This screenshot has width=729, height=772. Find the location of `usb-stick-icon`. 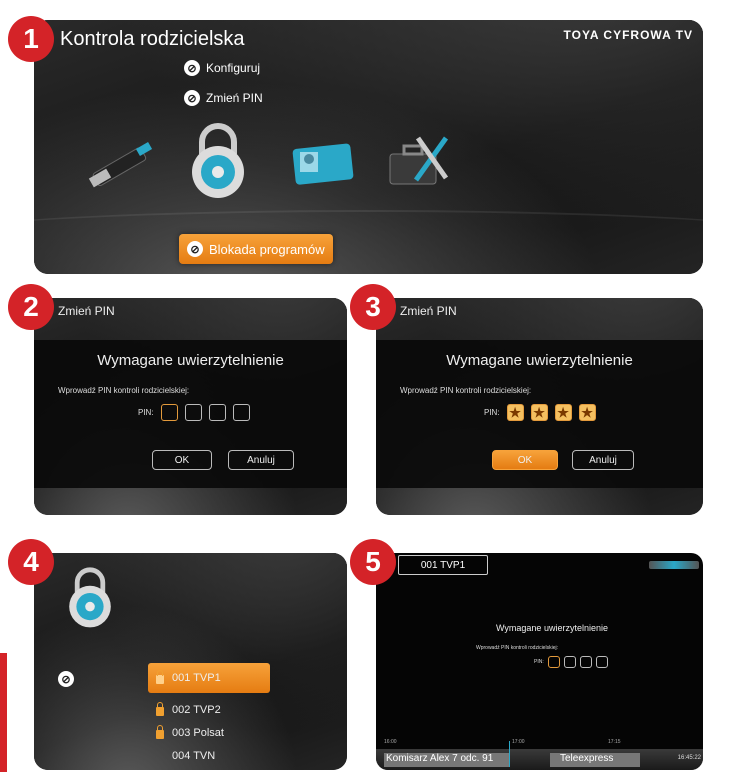

usb-stick-icon is located at coordinates (119, 165).